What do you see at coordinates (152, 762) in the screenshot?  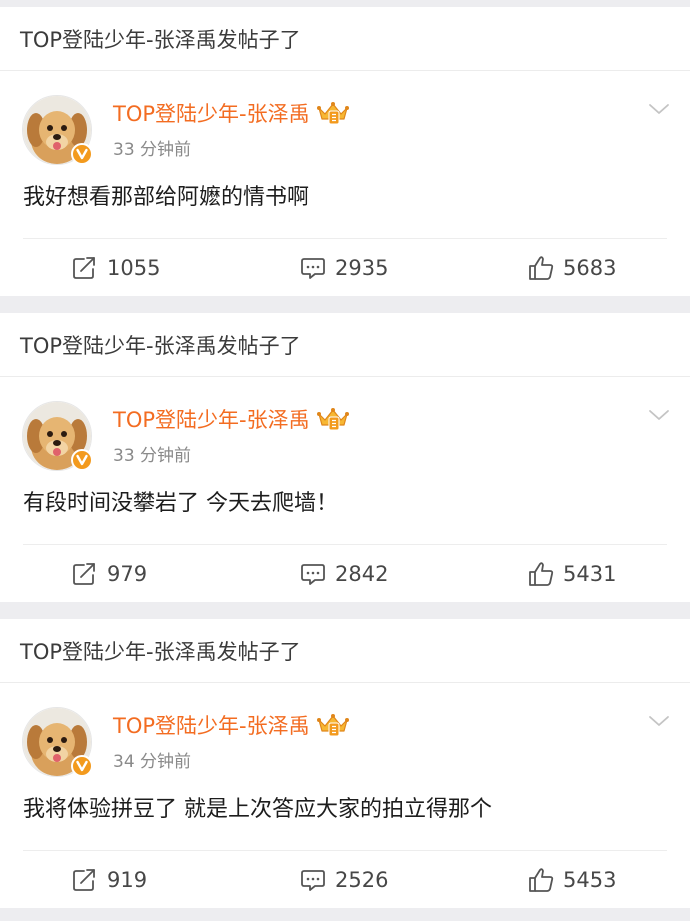 I see `post-time: 34 分钟前` at bounding box center [152, 762].